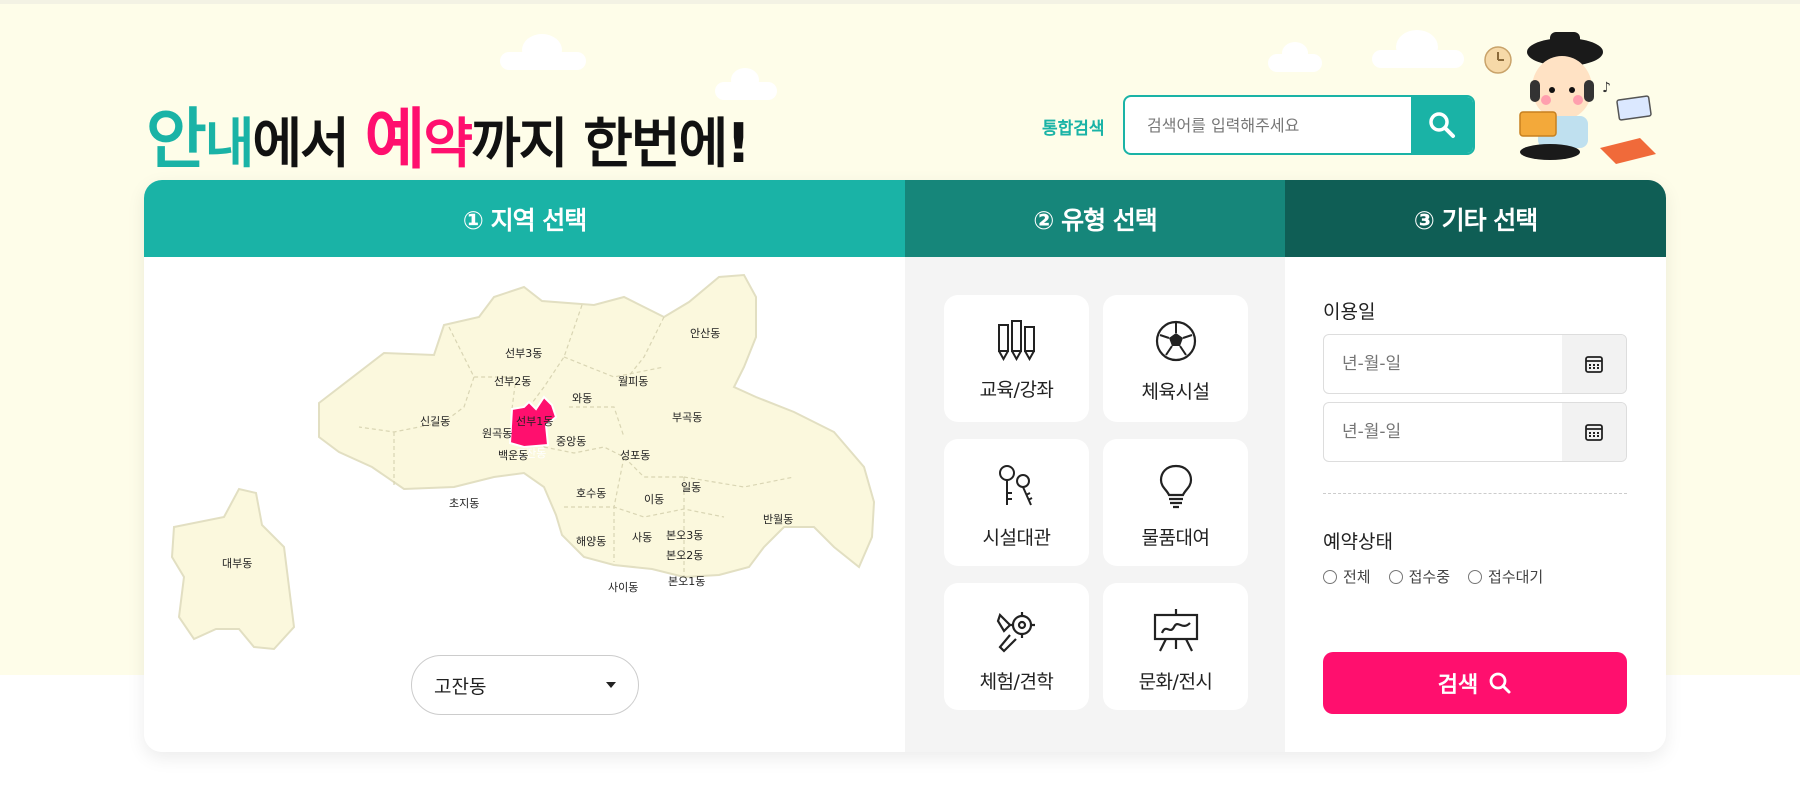  I want to click on radio-status-waiting: 접수대기, so click(1505, 576).